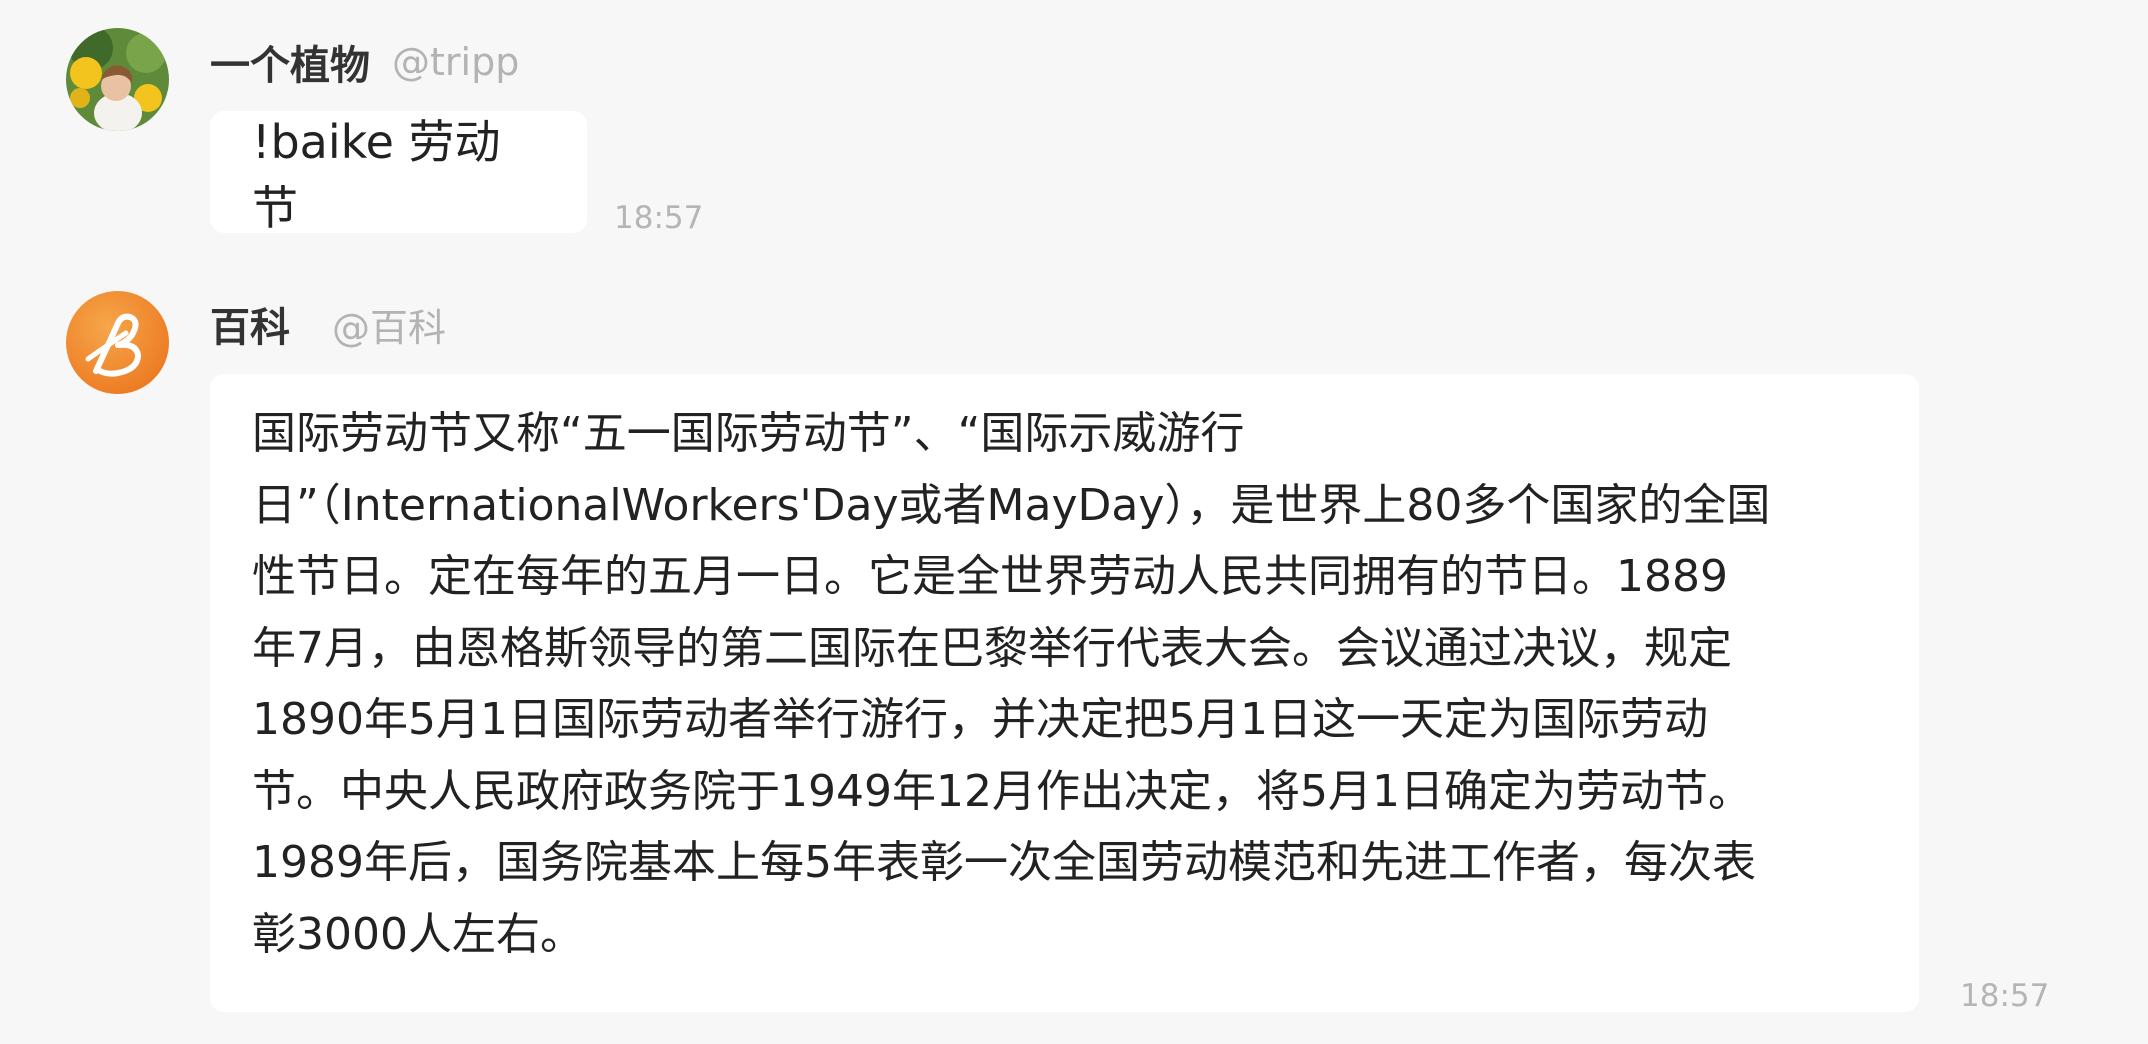  I want to click on baike-logo-icon, so click(117, 342).